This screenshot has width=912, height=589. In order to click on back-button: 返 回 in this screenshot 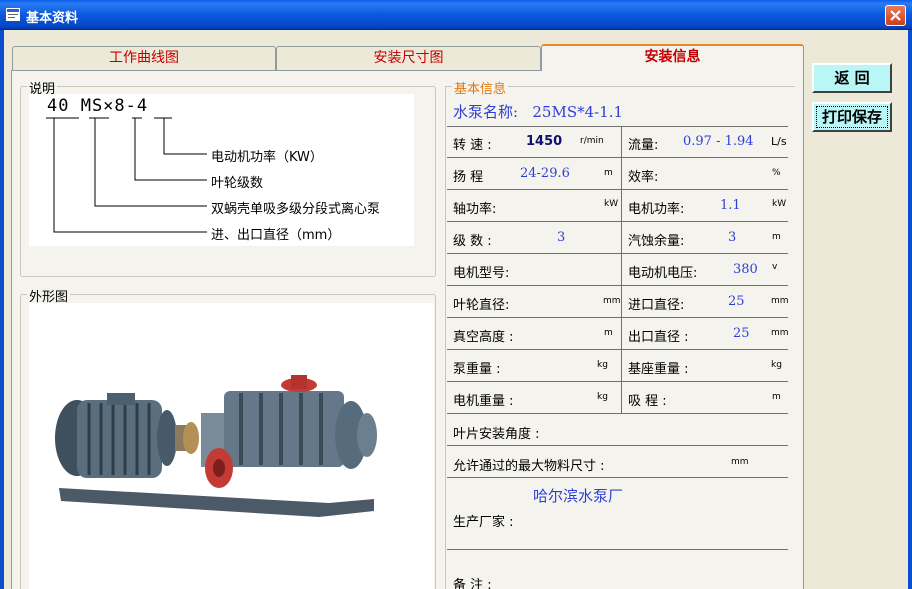, I will do `click(852, 78)`.